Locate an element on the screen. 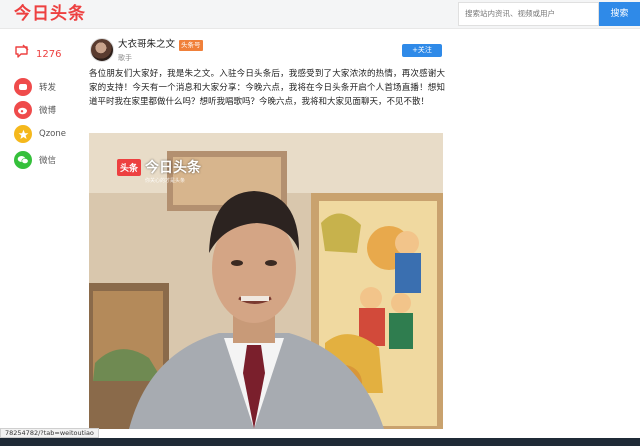  image-watermark: 头条 今日头条 is located at coordinates (159, 167).